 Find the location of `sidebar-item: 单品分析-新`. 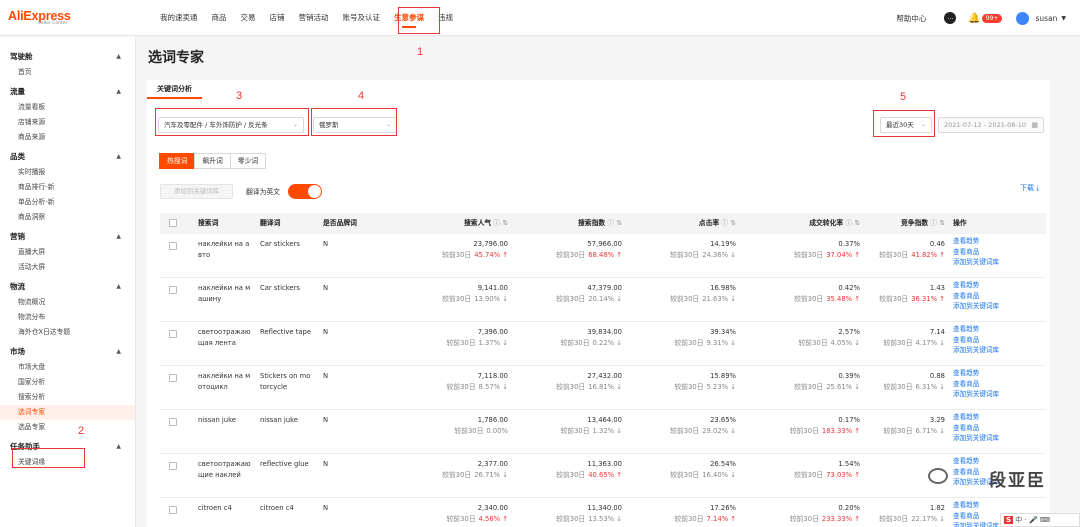

sidebar-item: 单品分析-新 is located at coordinates (67, 202).